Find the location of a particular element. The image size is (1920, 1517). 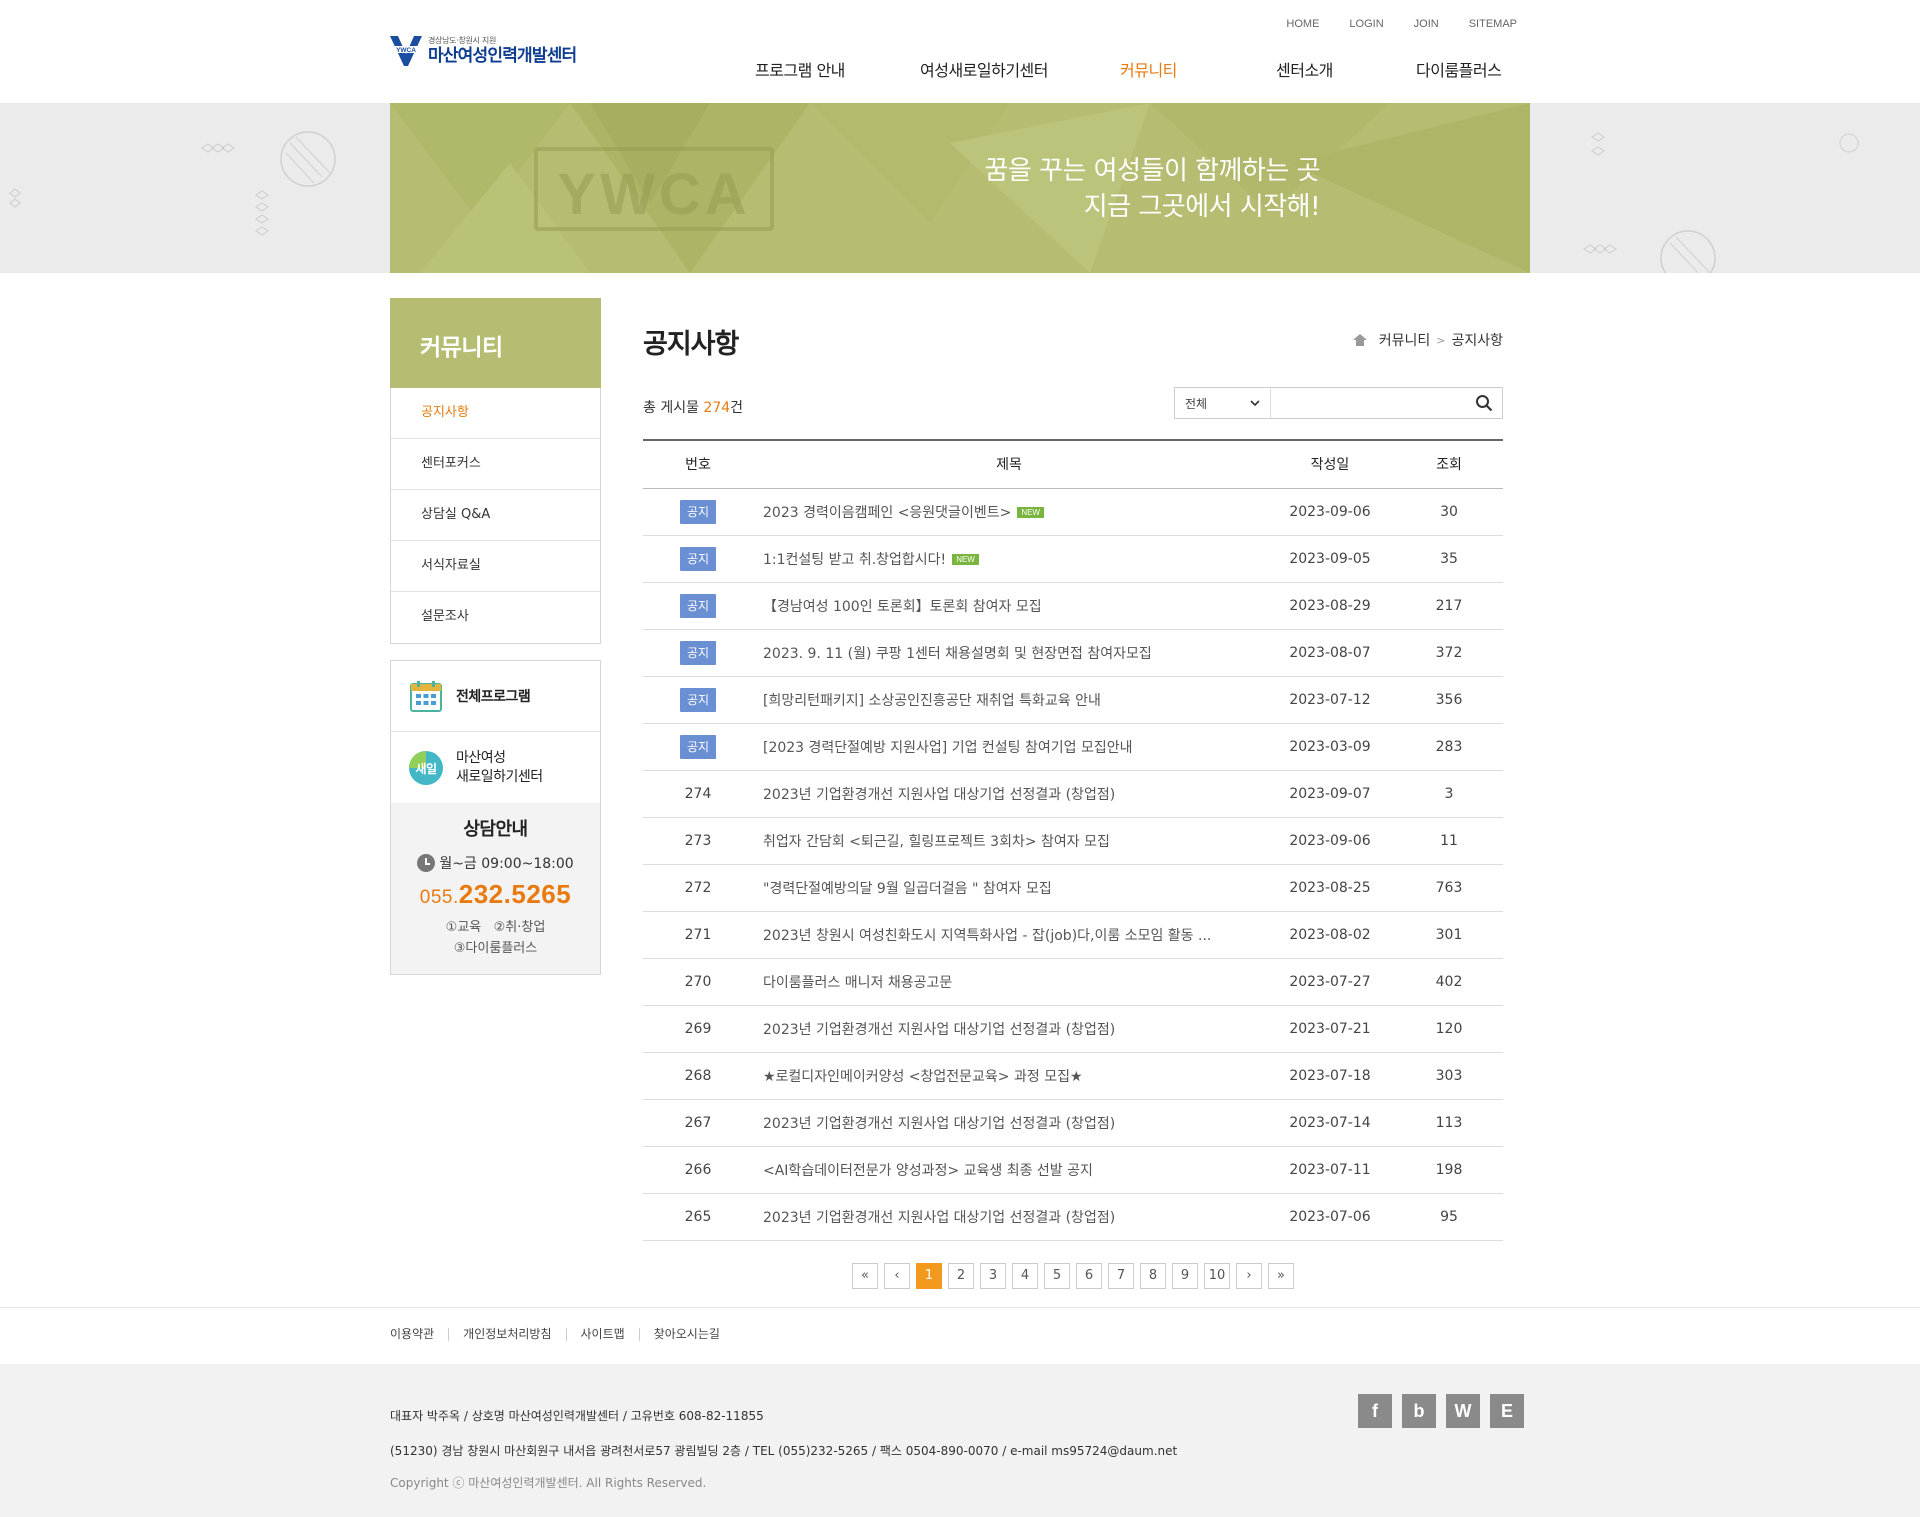

row-number: 270 is located at coordinates (698, 982).